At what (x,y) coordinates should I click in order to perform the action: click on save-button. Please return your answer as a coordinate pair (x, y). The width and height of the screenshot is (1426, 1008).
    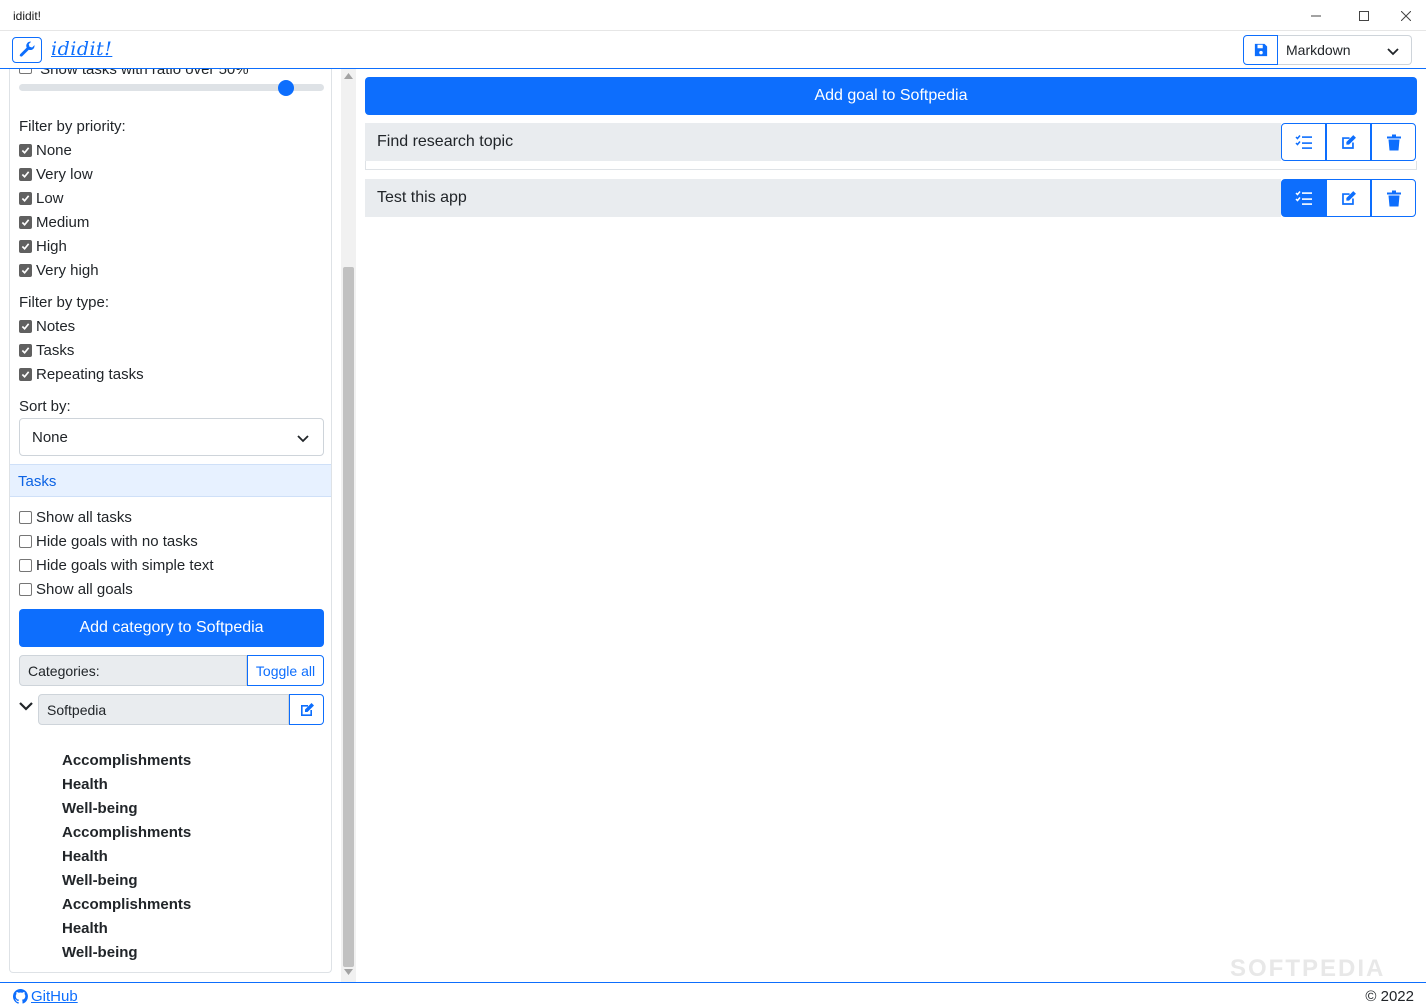
    Looking at the image, I should click on (1260, 50).